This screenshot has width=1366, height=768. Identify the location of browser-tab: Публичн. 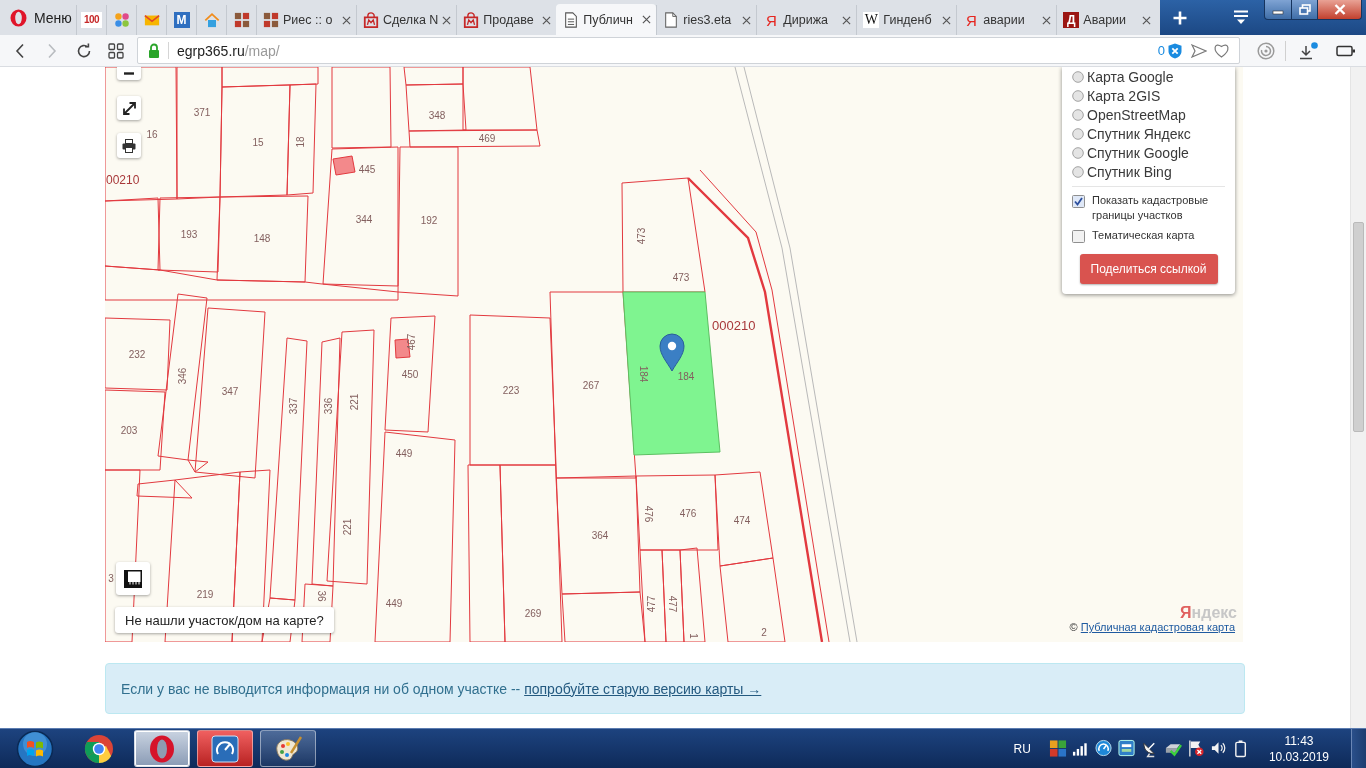
(606, 19).